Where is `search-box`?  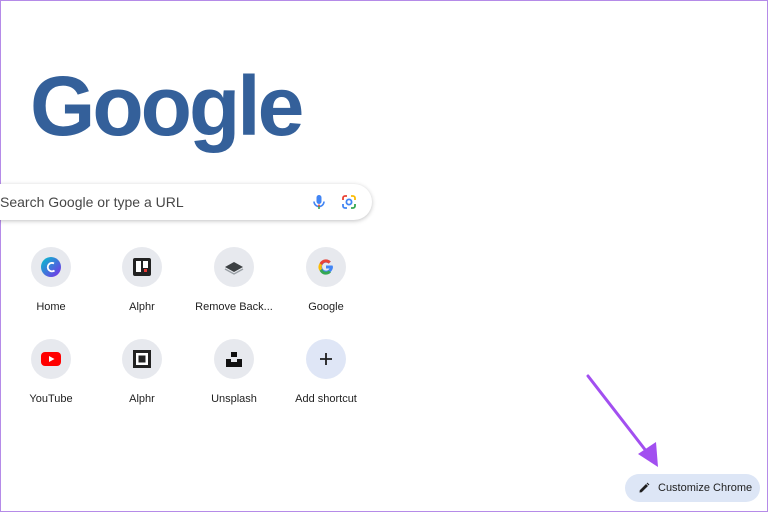
search-box is located at coordinates (186, 202).